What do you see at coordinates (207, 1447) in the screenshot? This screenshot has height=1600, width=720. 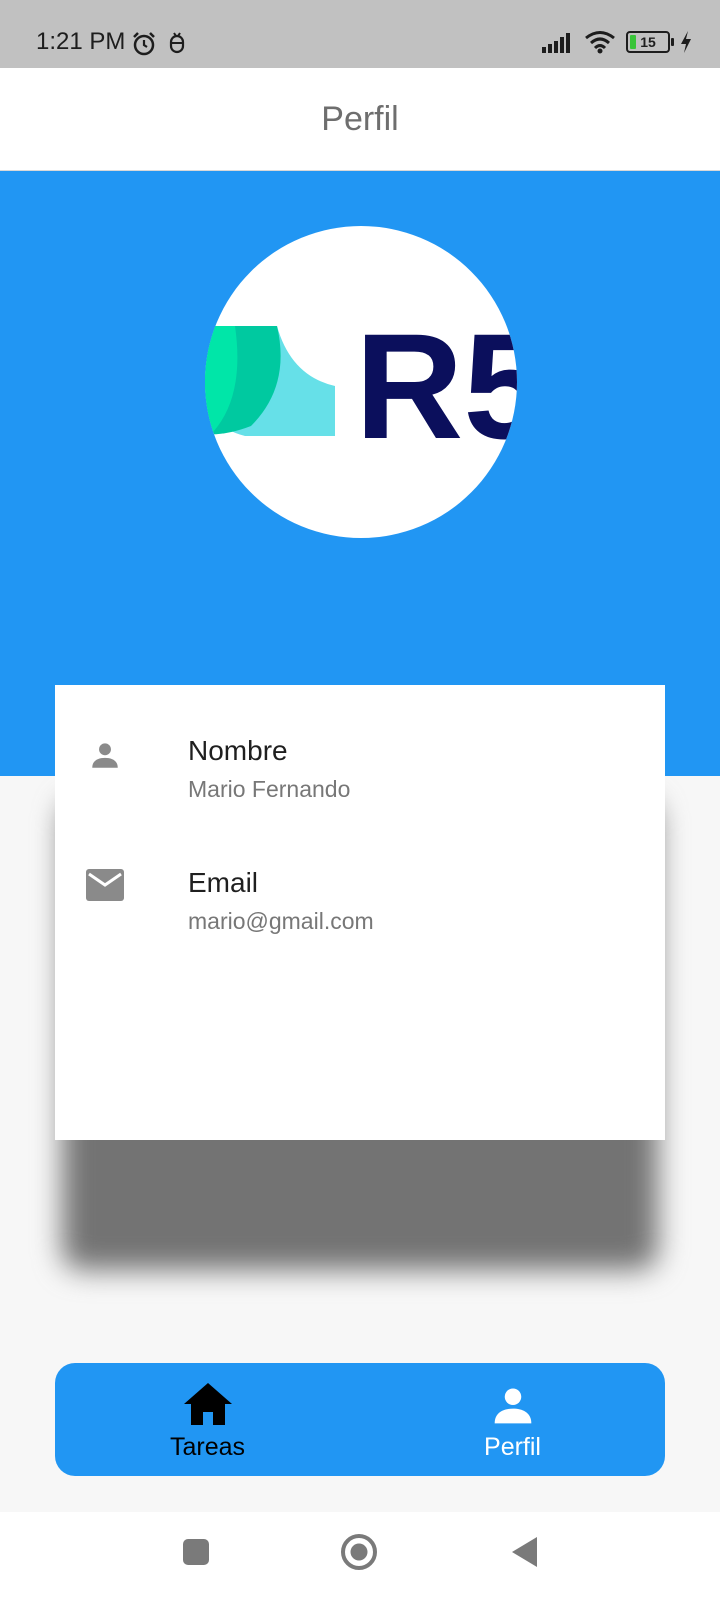 I see `nav-label-tareas: Tareas` at bounding box center [207, 1447].